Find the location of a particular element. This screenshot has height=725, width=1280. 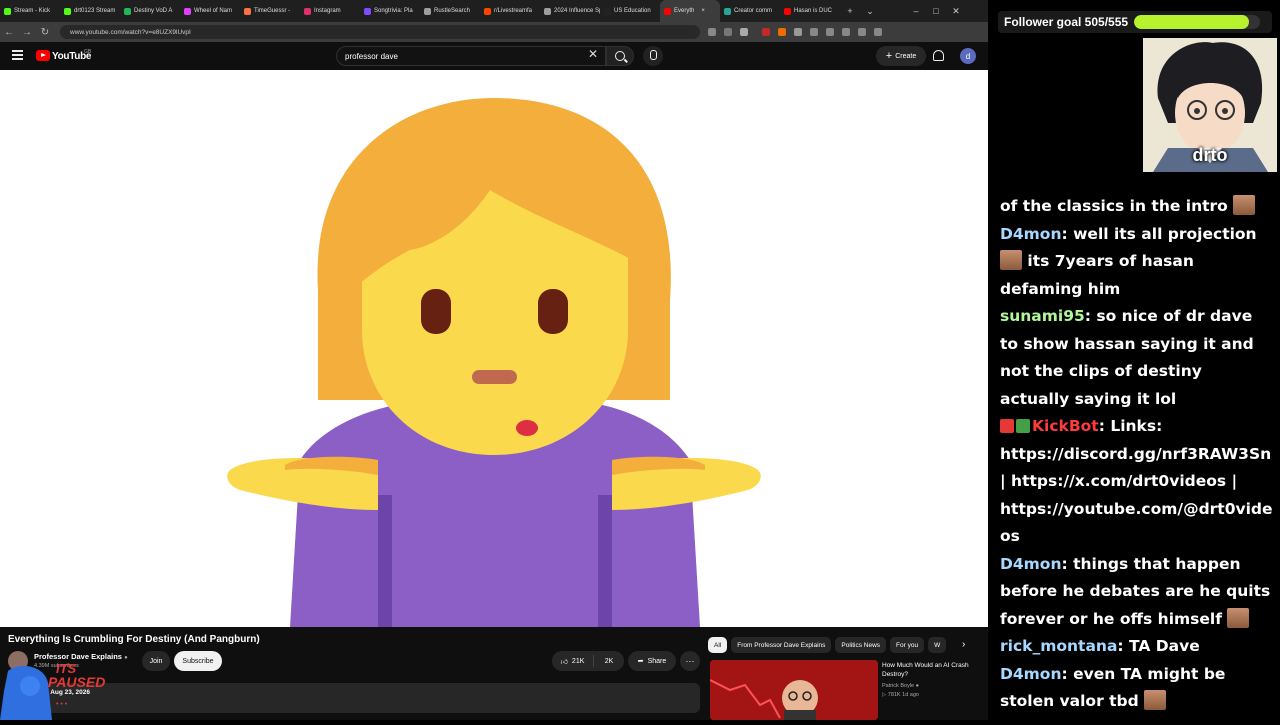

recommended-video-thumbnail is located at coordinates (794, 690).